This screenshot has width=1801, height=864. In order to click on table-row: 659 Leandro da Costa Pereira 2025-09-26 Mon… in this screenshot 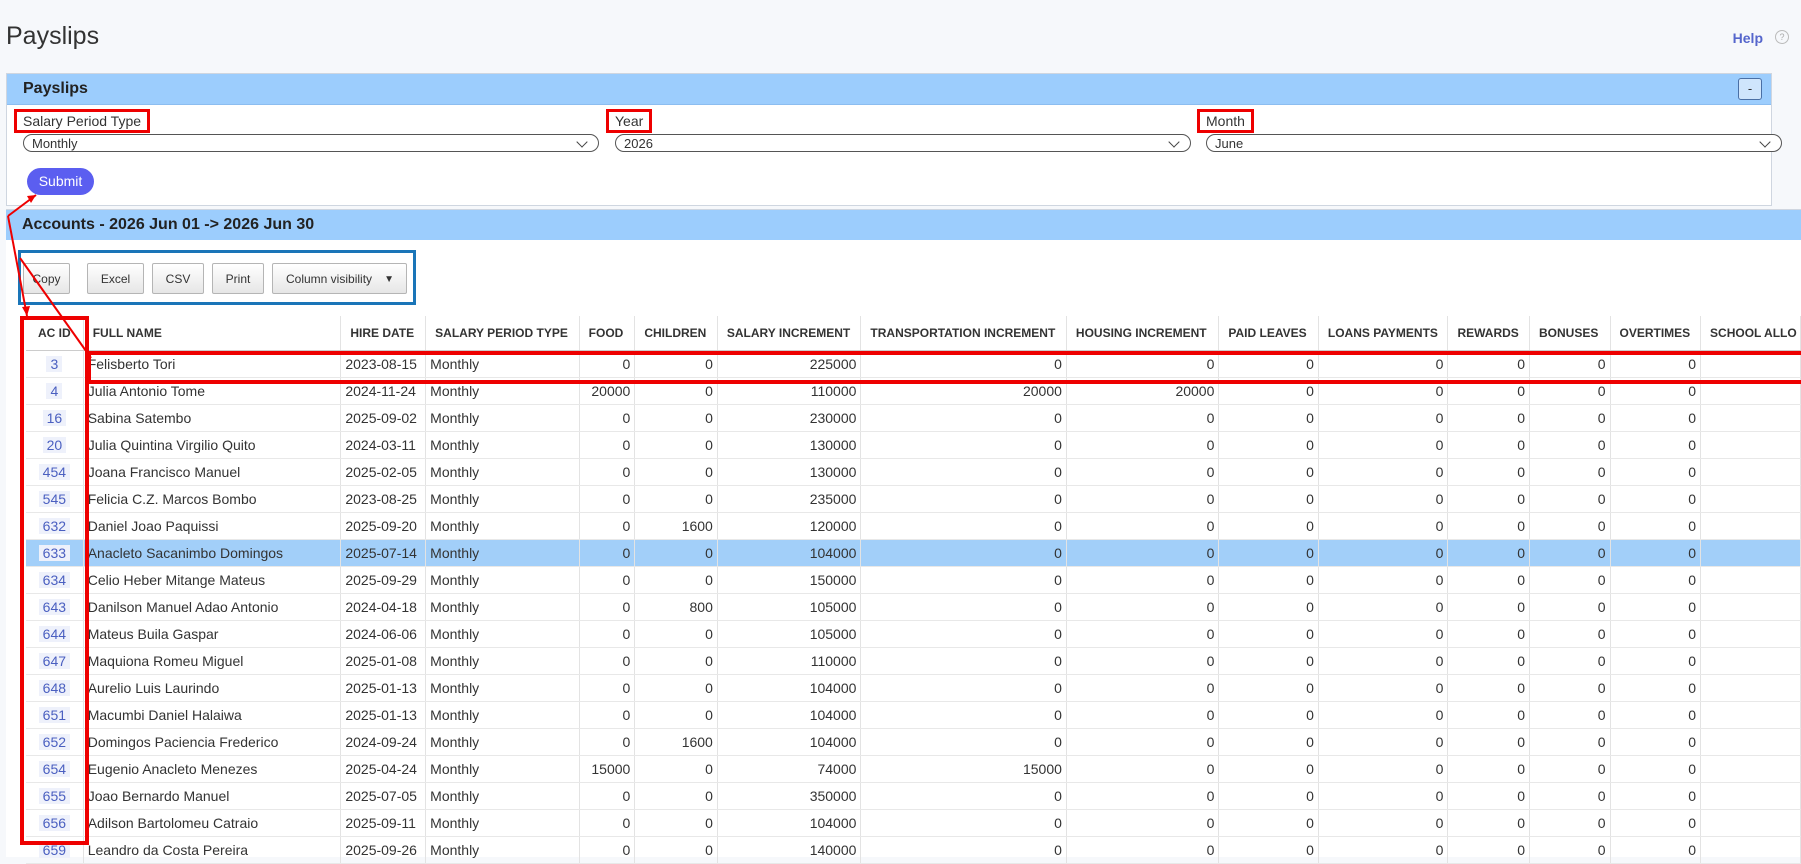, I will do `click(913, 850)`.